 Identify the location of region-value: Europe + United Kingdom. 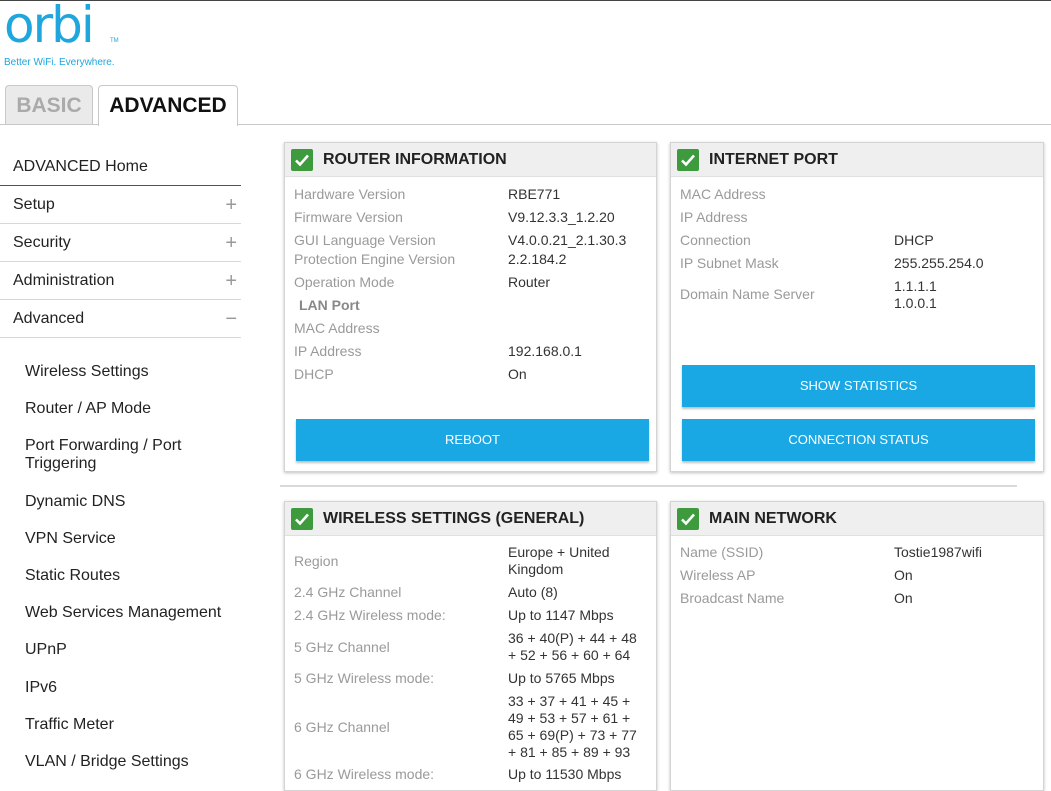
(559, 560).